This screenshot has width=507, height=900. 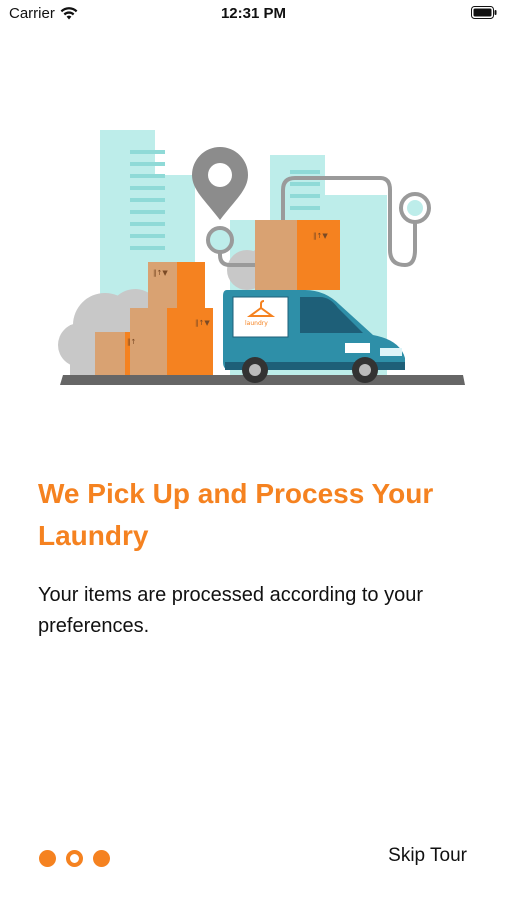 What do you see at coordinates (236, 514) in the screenshot?
I see `onboarding-title: We Pick Up and Process Your Laundry` at bounding box center [236, 514].